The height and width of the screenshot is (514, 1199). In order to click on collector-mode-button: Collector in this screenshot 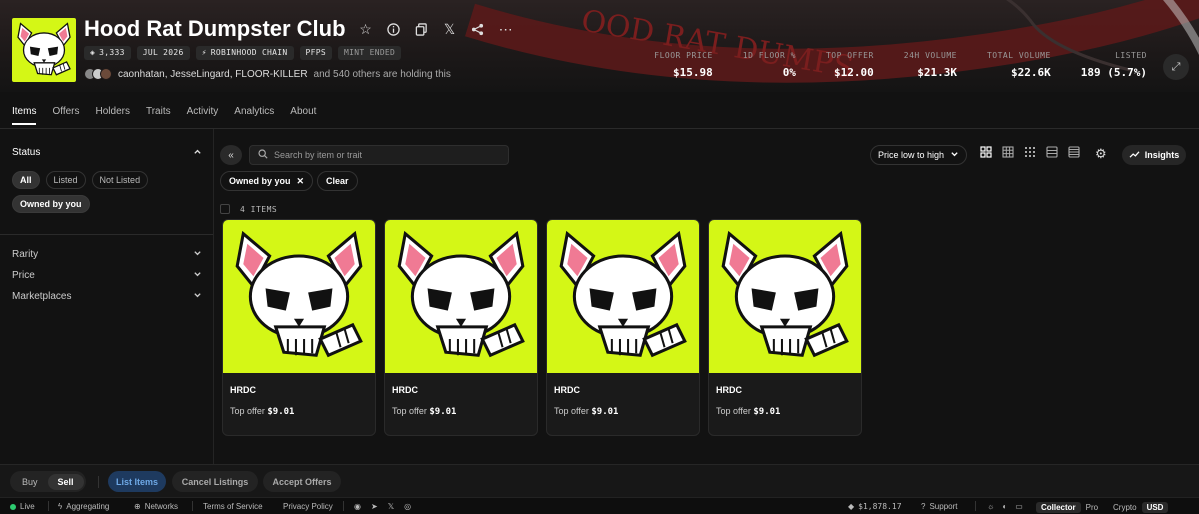, I will do `click(1058, 507)`.